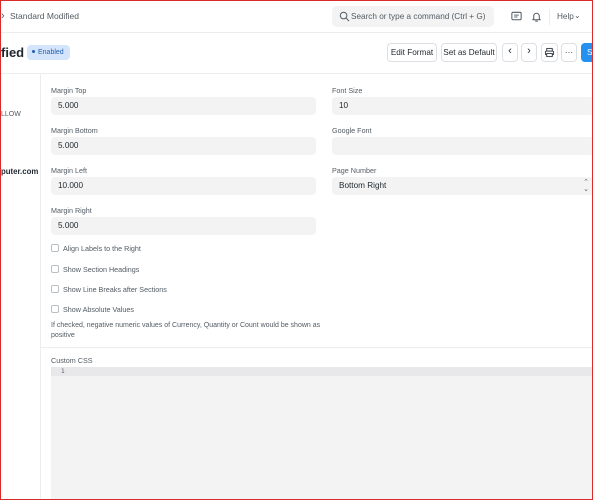 This screenshot has height=500, width=593. I want to click on status-dot, so click(33, 51).